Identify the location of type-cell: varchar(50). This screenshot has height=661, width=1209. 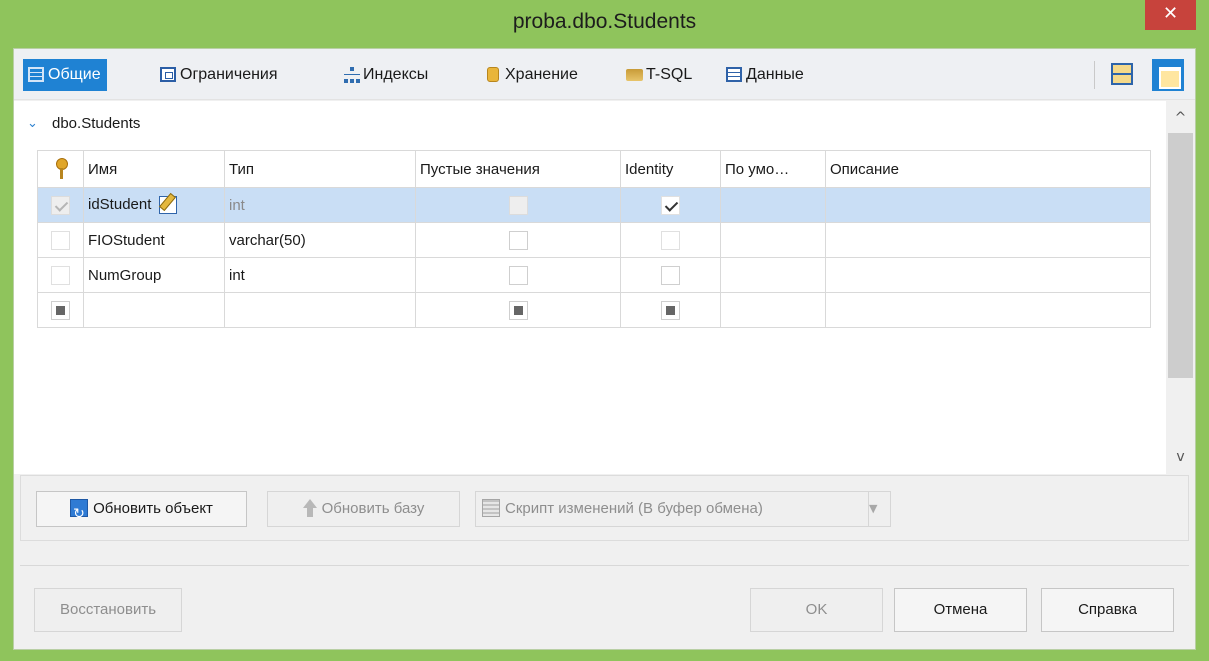
(320, 240).